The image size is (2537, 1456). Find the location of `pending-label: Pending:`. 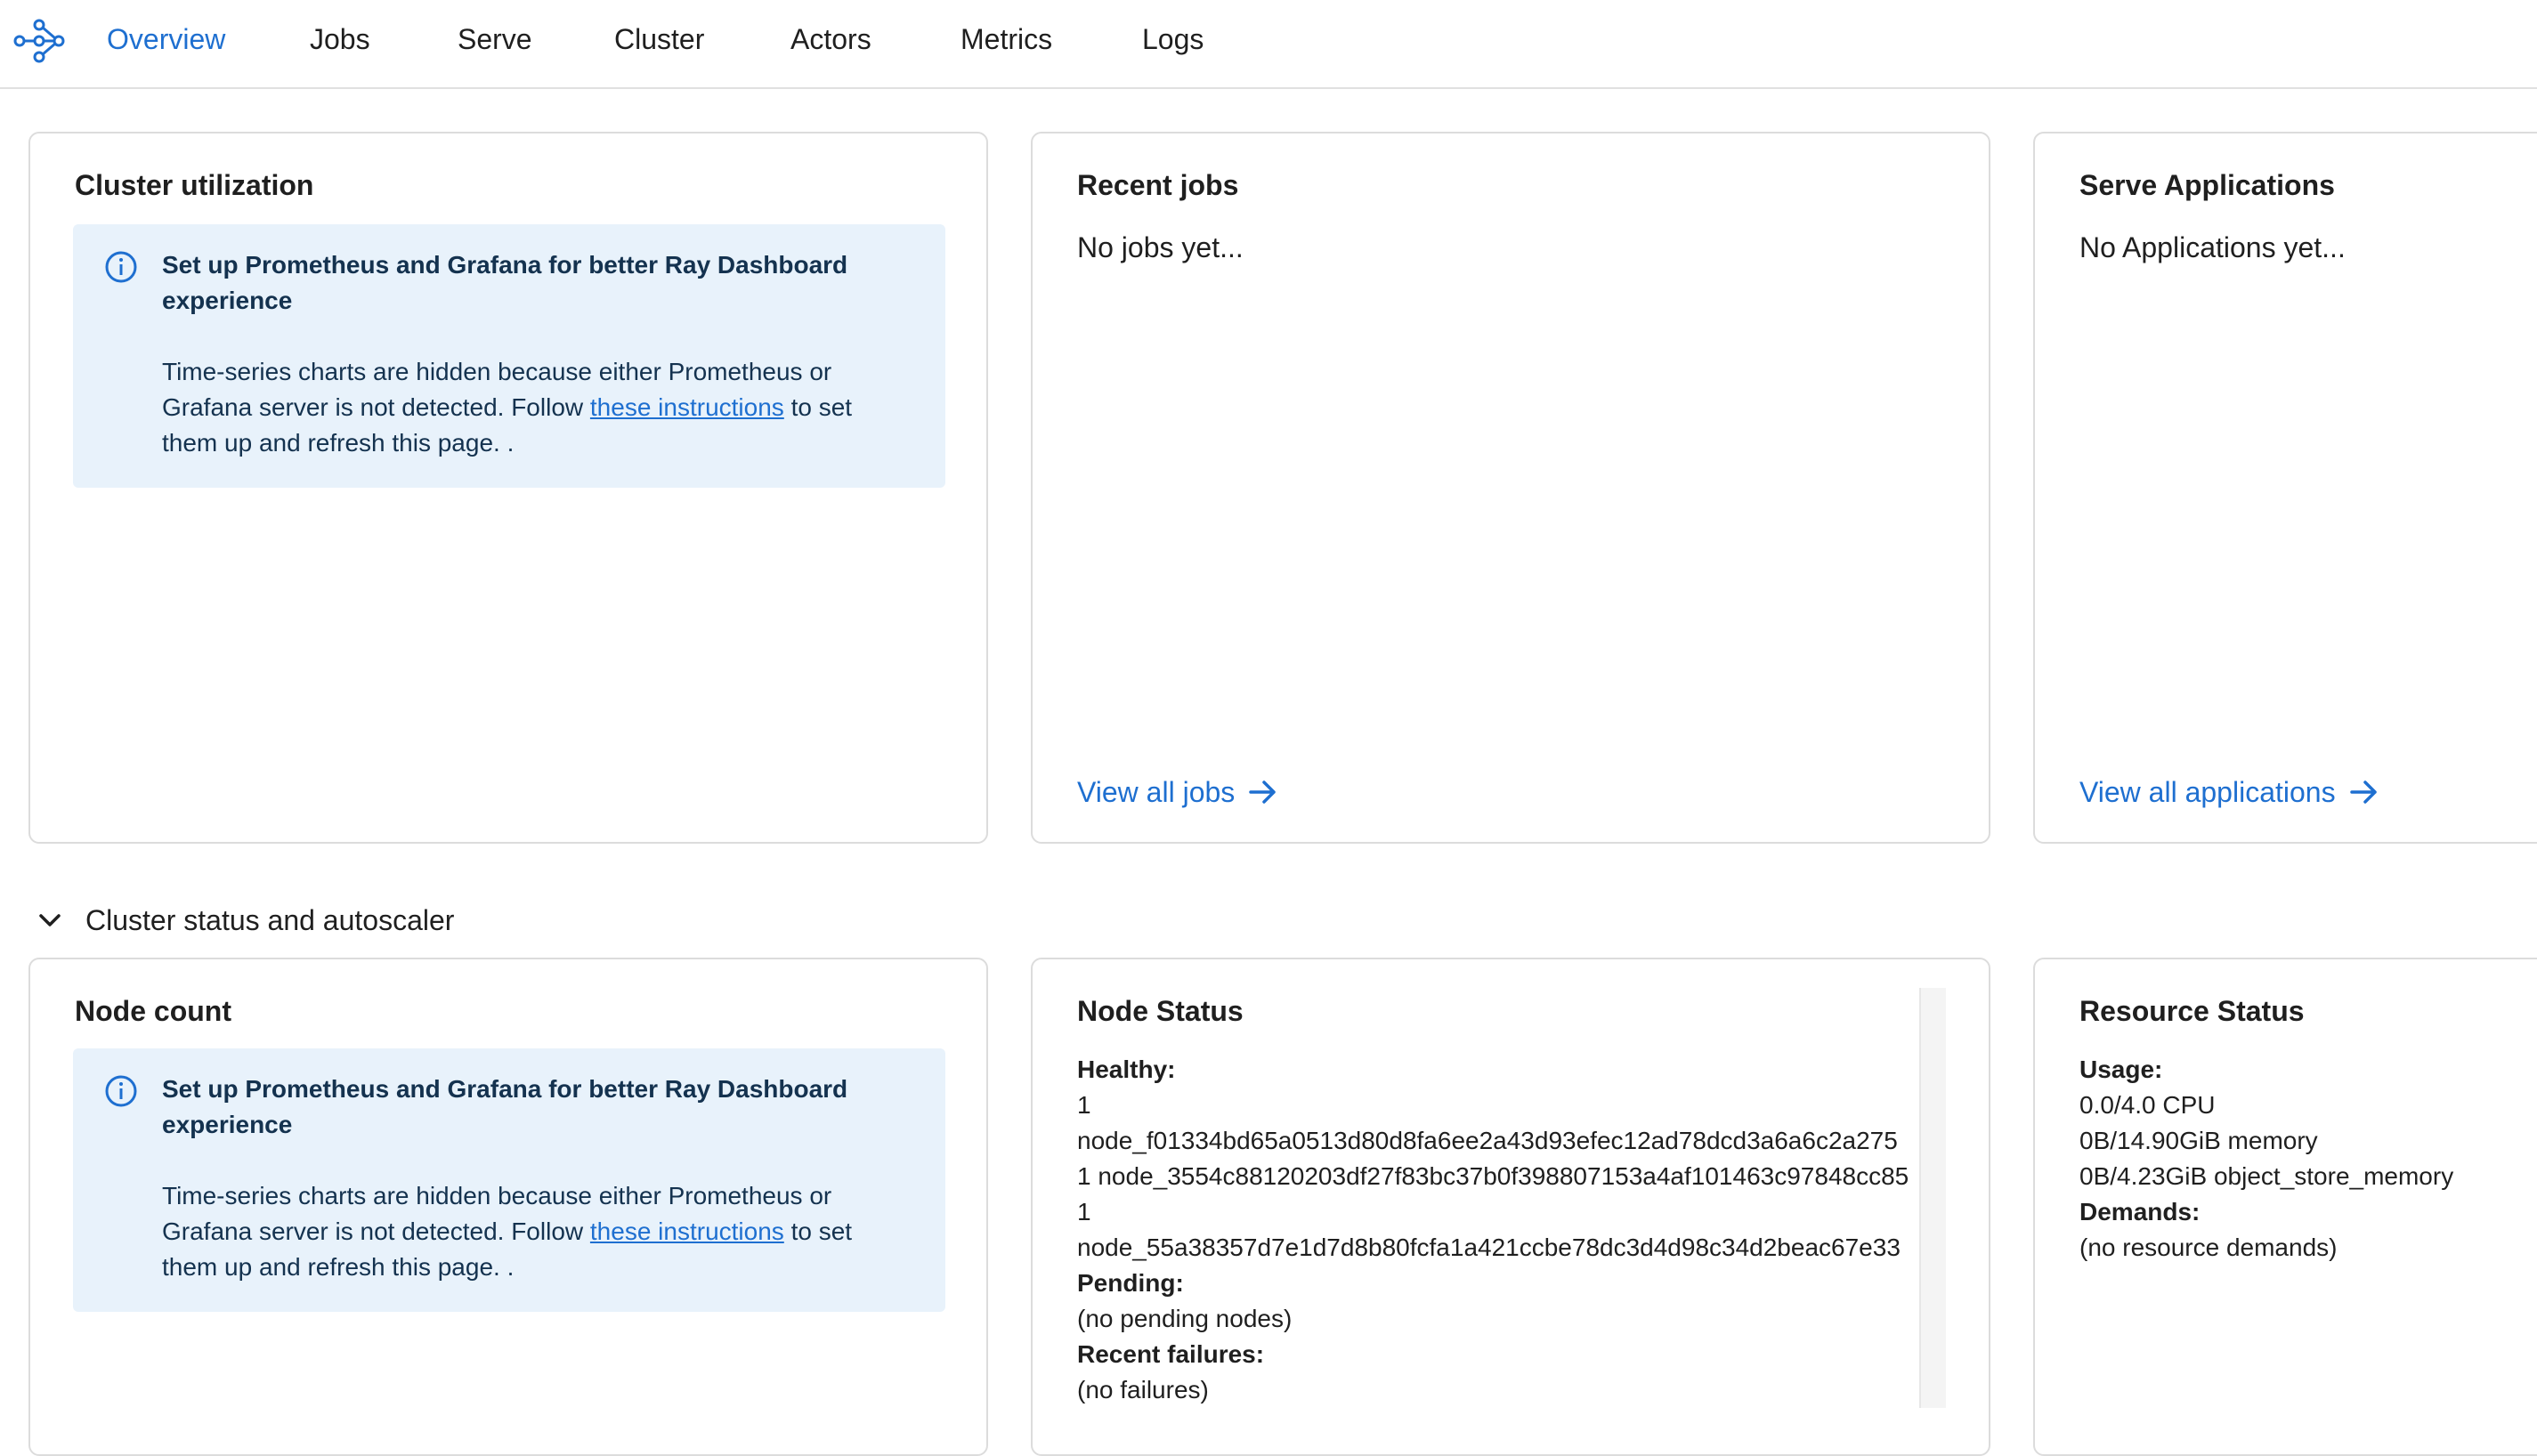

pending-label: Pending: is located at coordinates (1130, 1283).